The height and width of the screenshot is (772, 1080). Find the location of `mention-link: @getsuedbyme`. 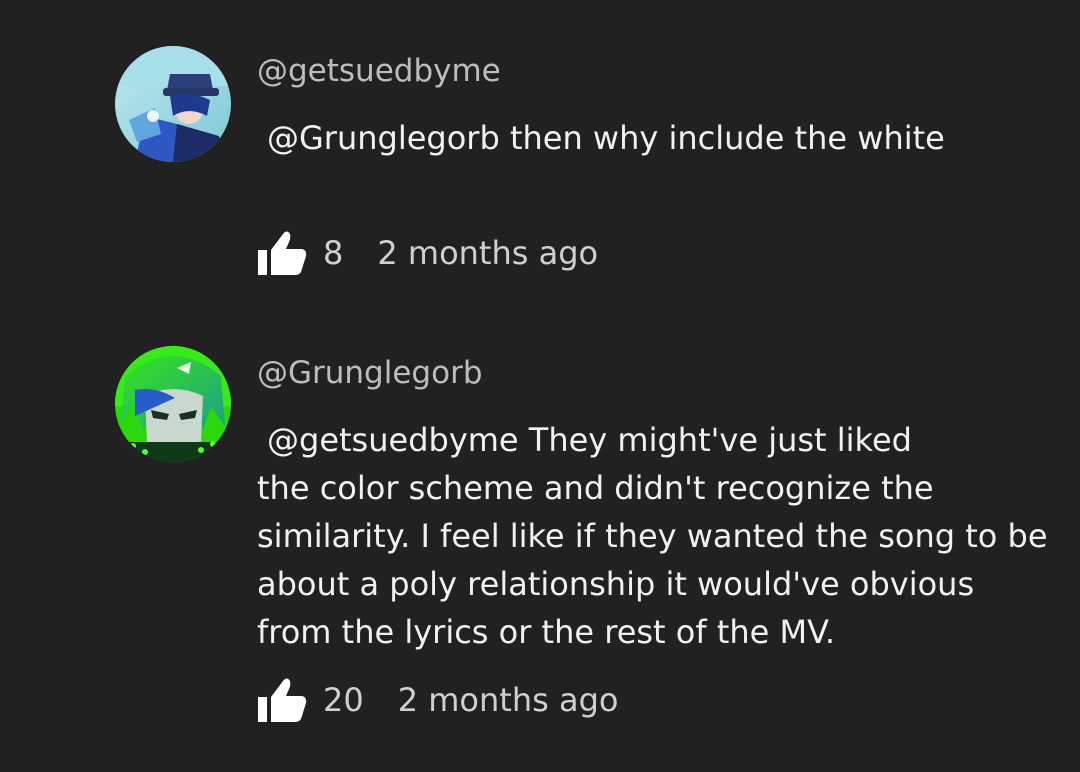

mention-link: @getsuedbyme is located at coordinates (393, 440).